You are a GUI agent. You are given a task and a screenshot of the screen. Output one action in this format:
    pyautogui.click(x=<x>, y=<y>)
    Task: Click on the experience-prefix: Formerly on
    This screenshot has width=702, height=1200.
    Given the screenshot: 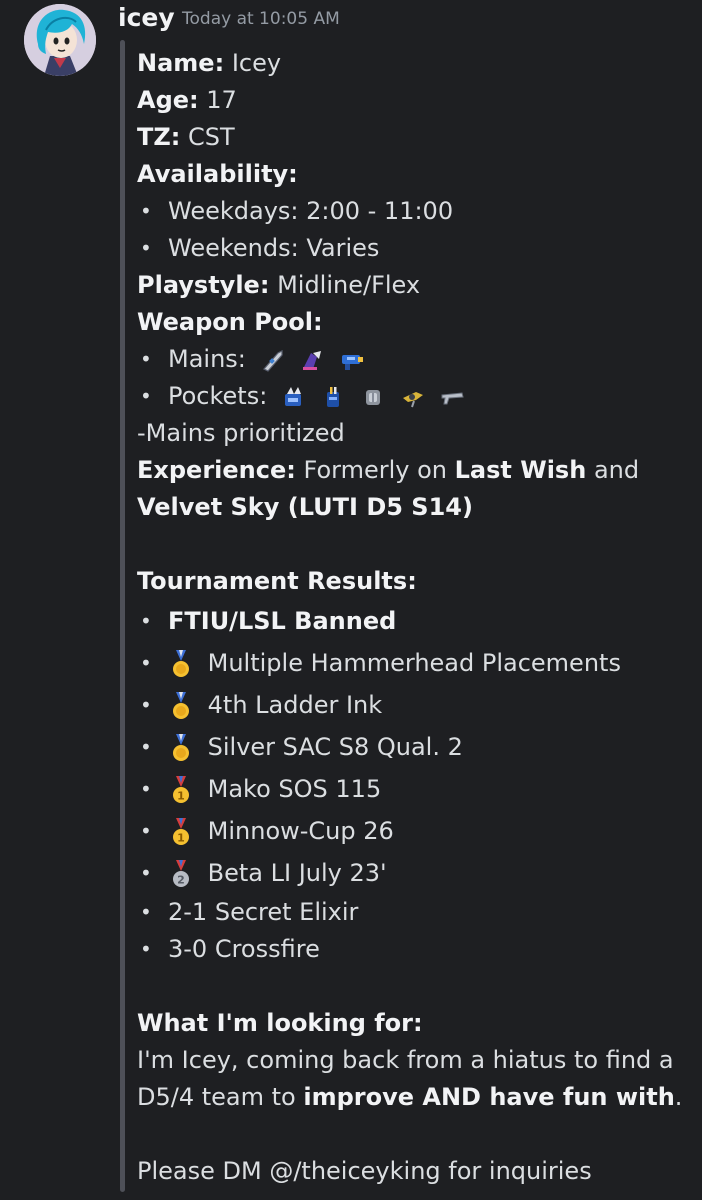 What is the action you would take?
    pyautogui.click(x=375, y=470)
    